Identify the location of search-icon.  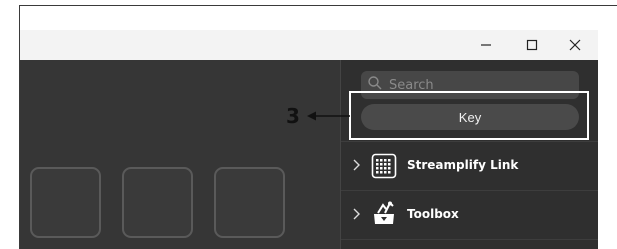
(375, 83).